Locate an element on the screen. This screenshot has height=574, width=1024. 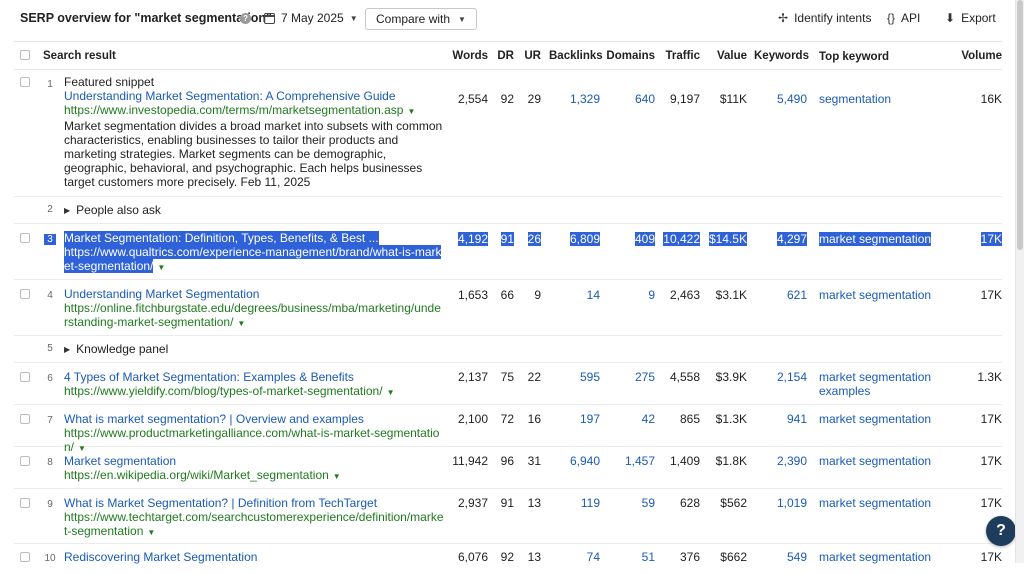
compare-label: Compare with is located at coordinates (413, 19).